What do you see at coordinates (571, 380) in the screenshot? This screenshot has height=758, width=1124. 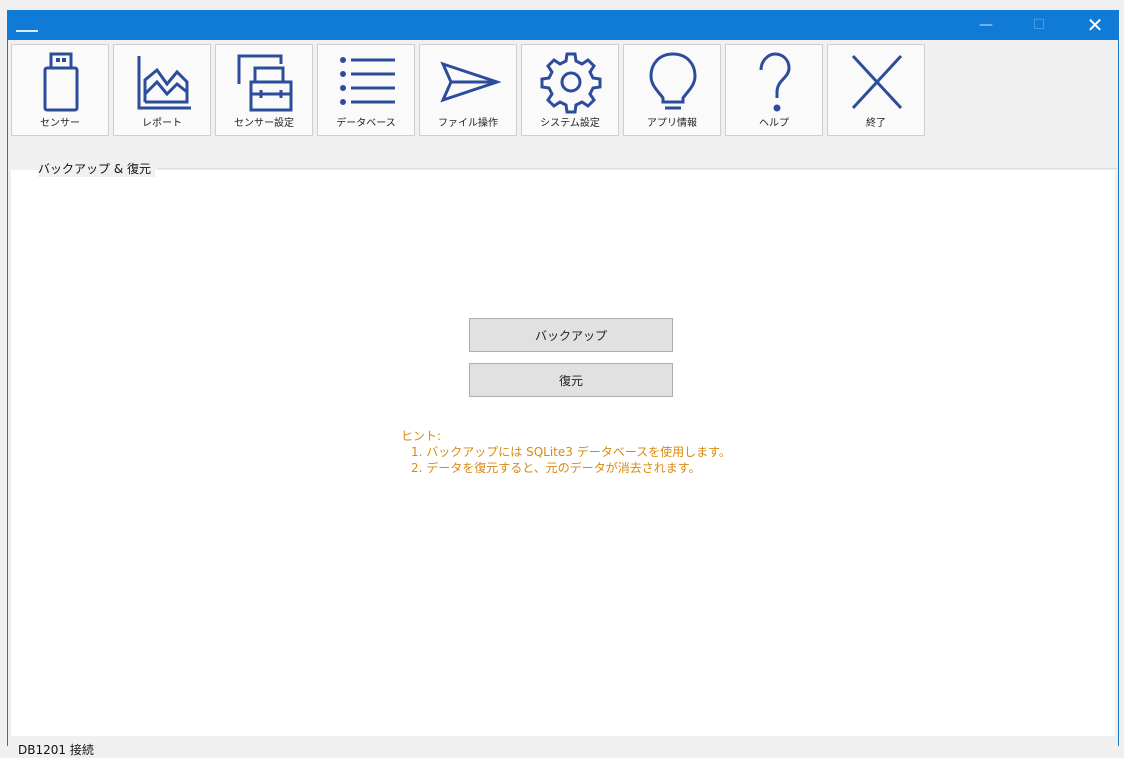 I see `restore-button: 復元` at bounding box center [571, 380].